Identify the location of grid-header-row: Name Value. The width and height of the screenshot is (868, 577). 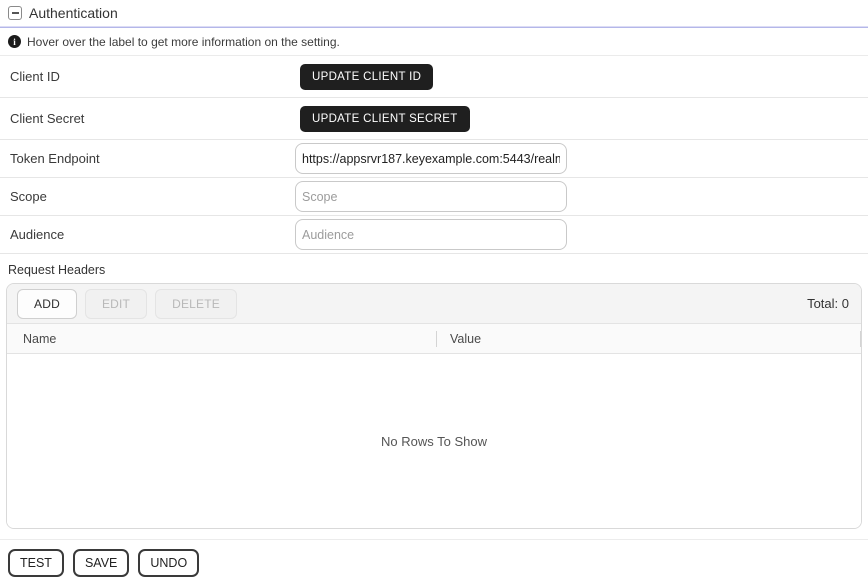
(434, 339).